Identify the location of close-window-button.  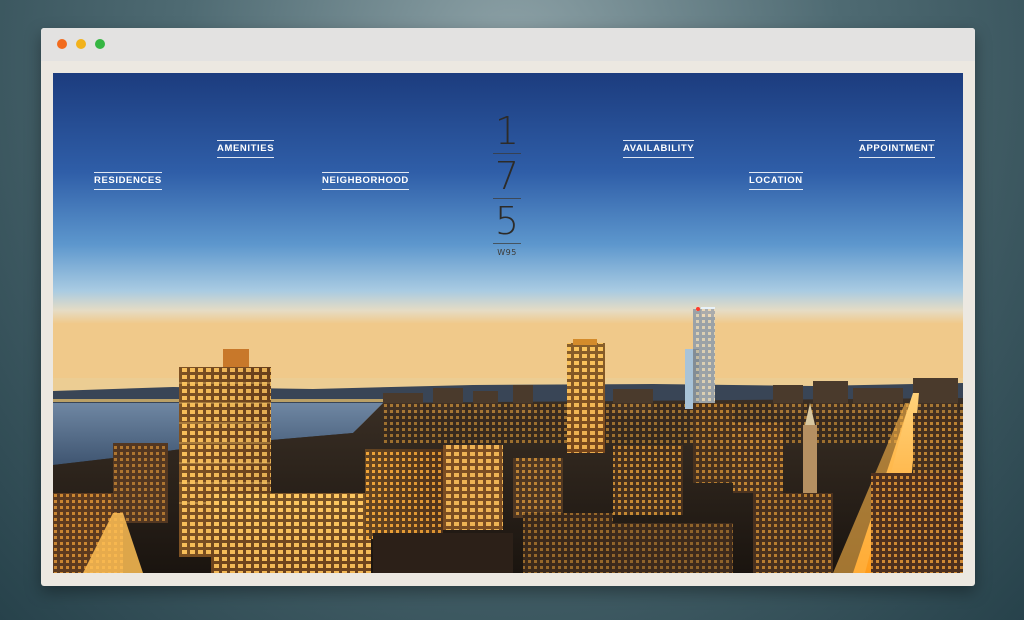
(62, 44).